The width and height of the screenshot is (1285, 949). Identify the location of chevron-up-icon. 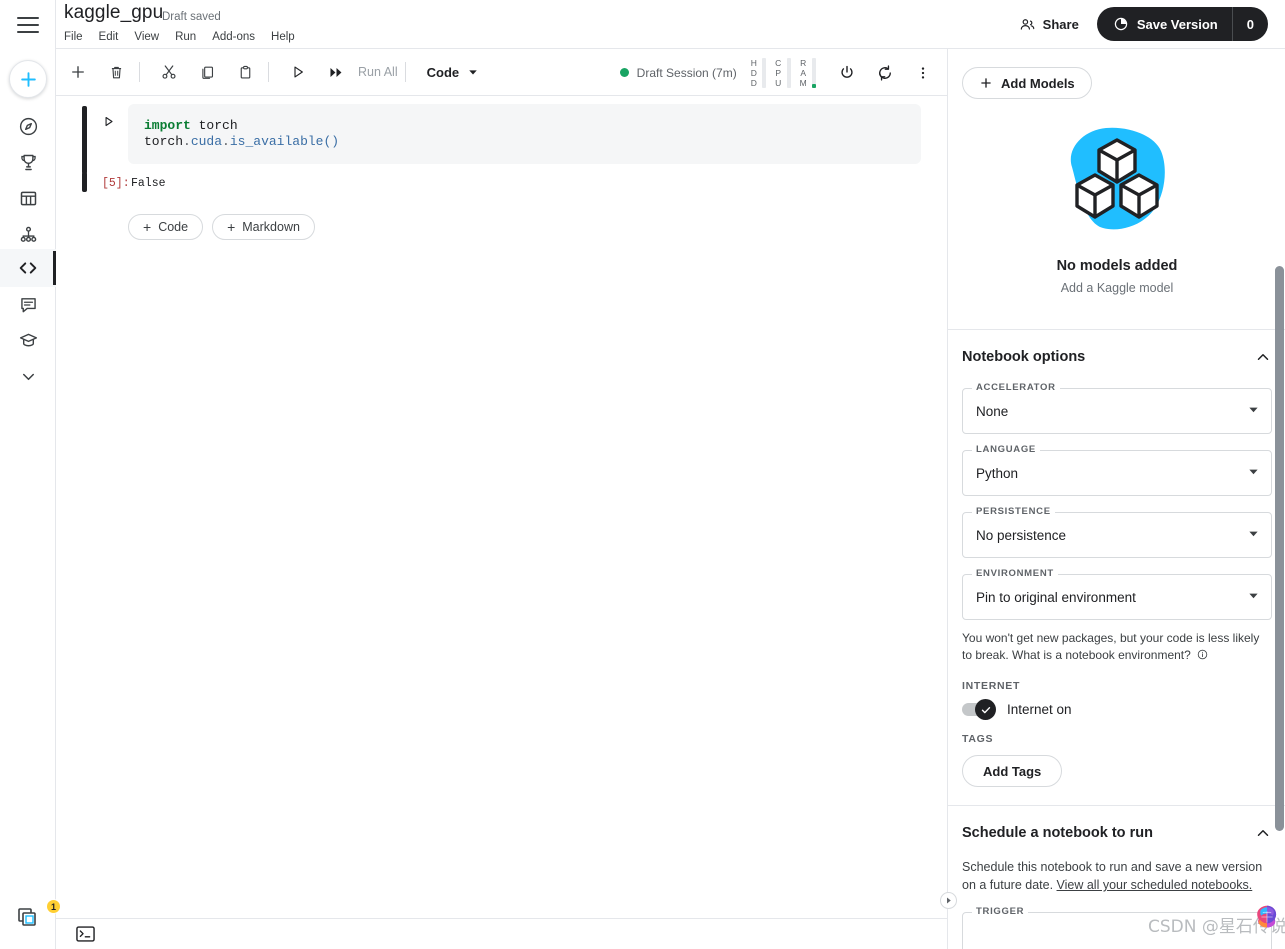
(1263, 833).